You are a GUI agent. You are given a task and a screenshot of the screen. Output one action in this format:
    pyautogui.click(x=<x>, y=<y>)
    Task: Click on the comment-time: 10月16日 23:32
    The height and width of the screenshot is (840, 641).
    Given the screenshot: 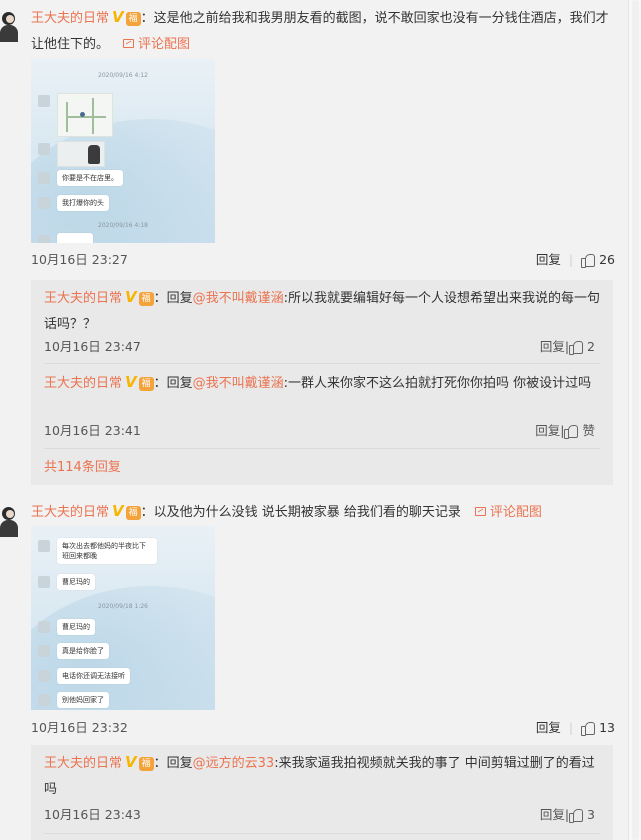 What is the action you would take?
    pyautogui.click(x=79, y=727)
    